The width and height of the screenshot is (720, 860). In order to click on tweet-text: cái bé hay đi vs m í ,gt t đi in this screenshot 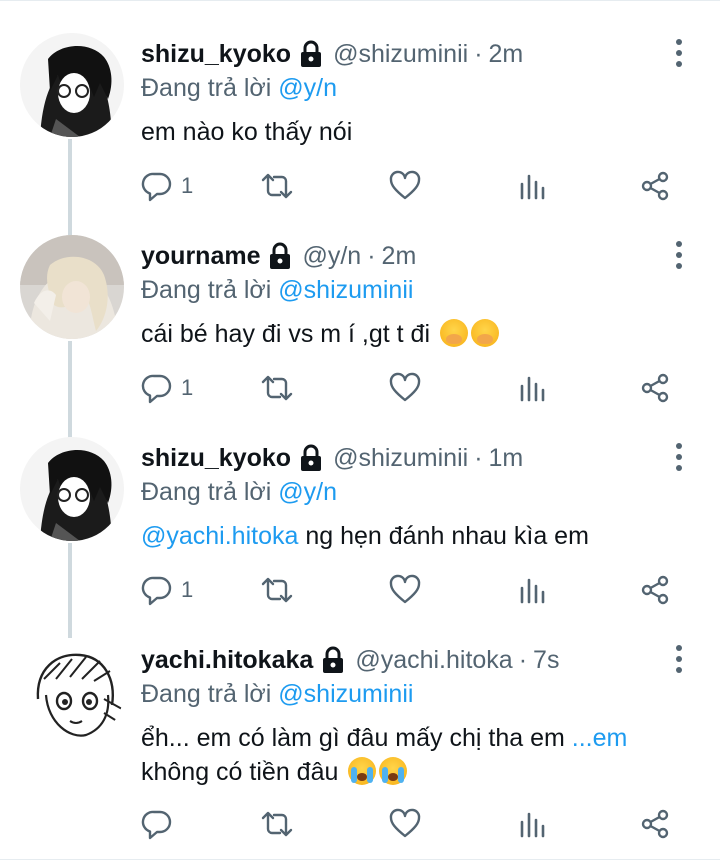, I will do `click(415, 334)`.